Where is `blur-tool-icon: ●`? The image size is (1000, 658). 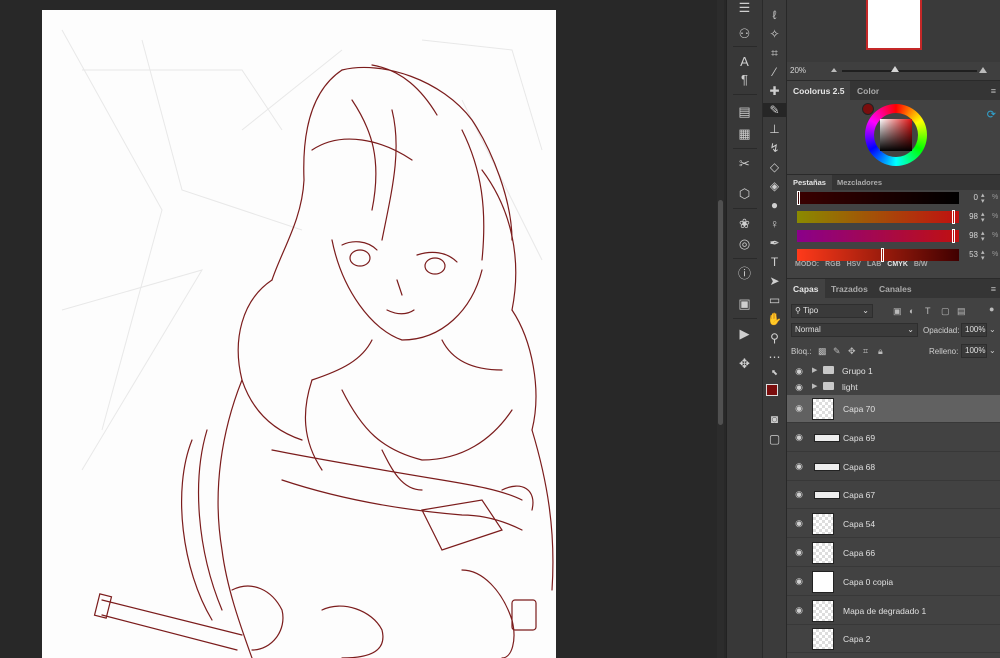 blur-tool-icon: ● is located at coordinates (774, 205).